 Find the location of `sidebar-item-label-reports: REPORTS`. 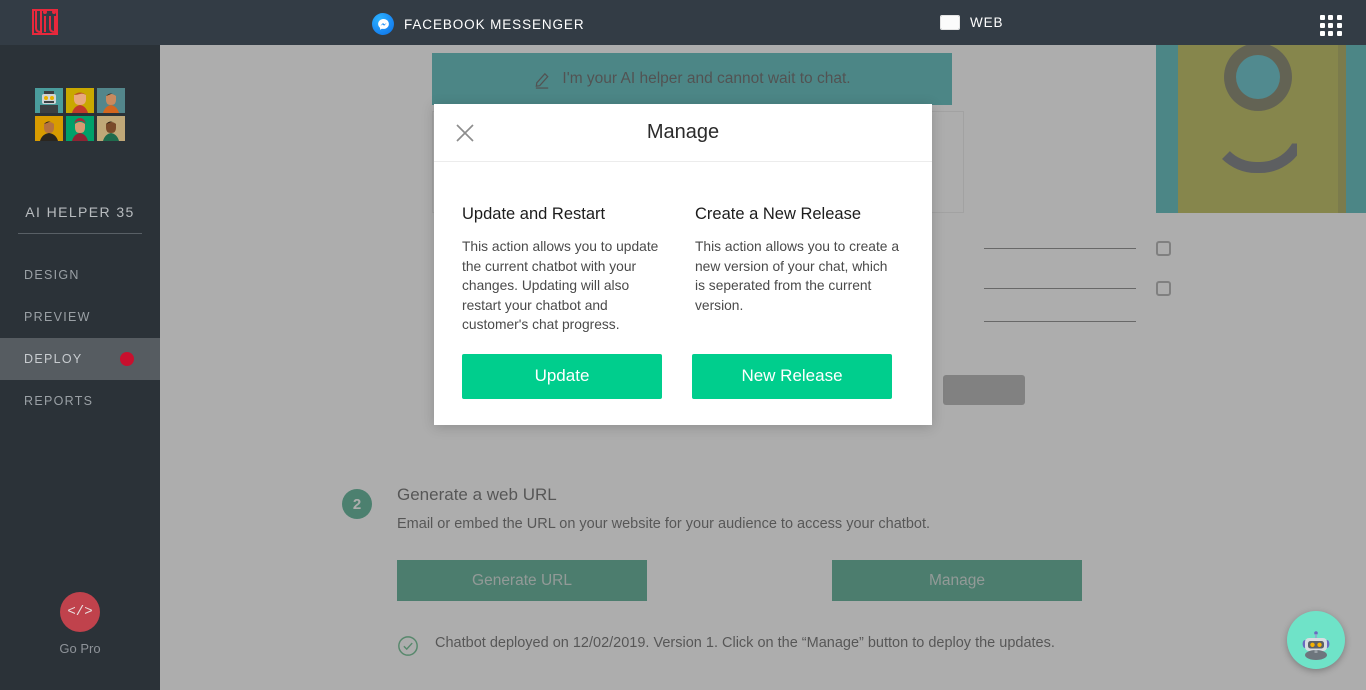

sidebar-item-label-reports: REPORTS is located at coordinates (59, 401).